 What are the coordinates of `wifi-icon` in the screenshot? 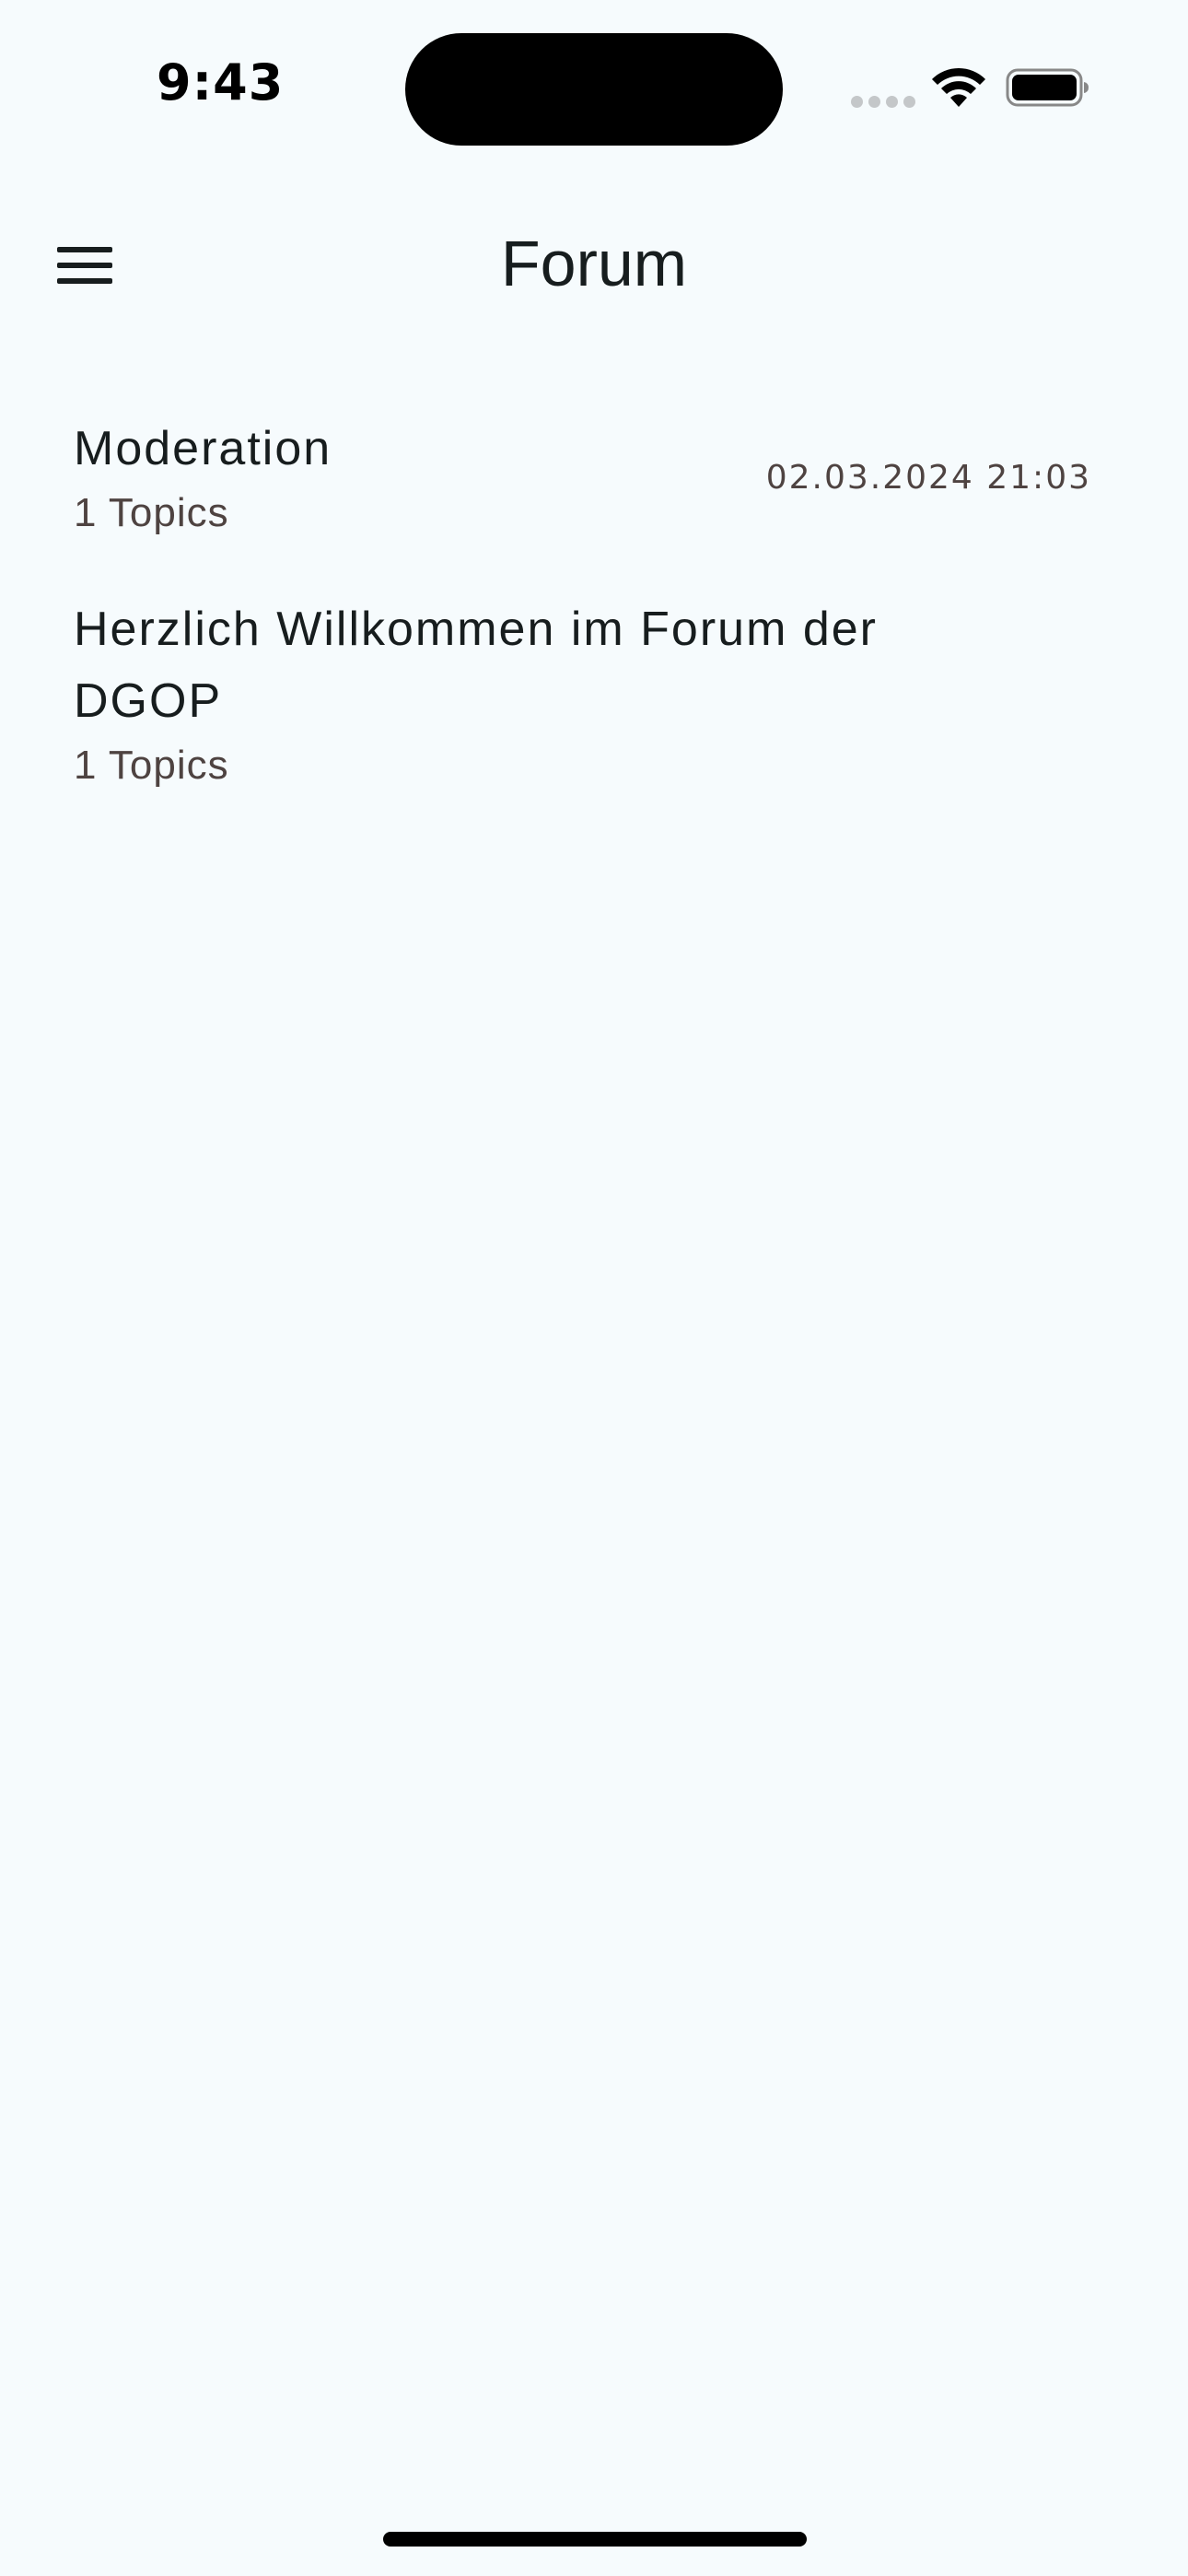 It's located at (958, 87).